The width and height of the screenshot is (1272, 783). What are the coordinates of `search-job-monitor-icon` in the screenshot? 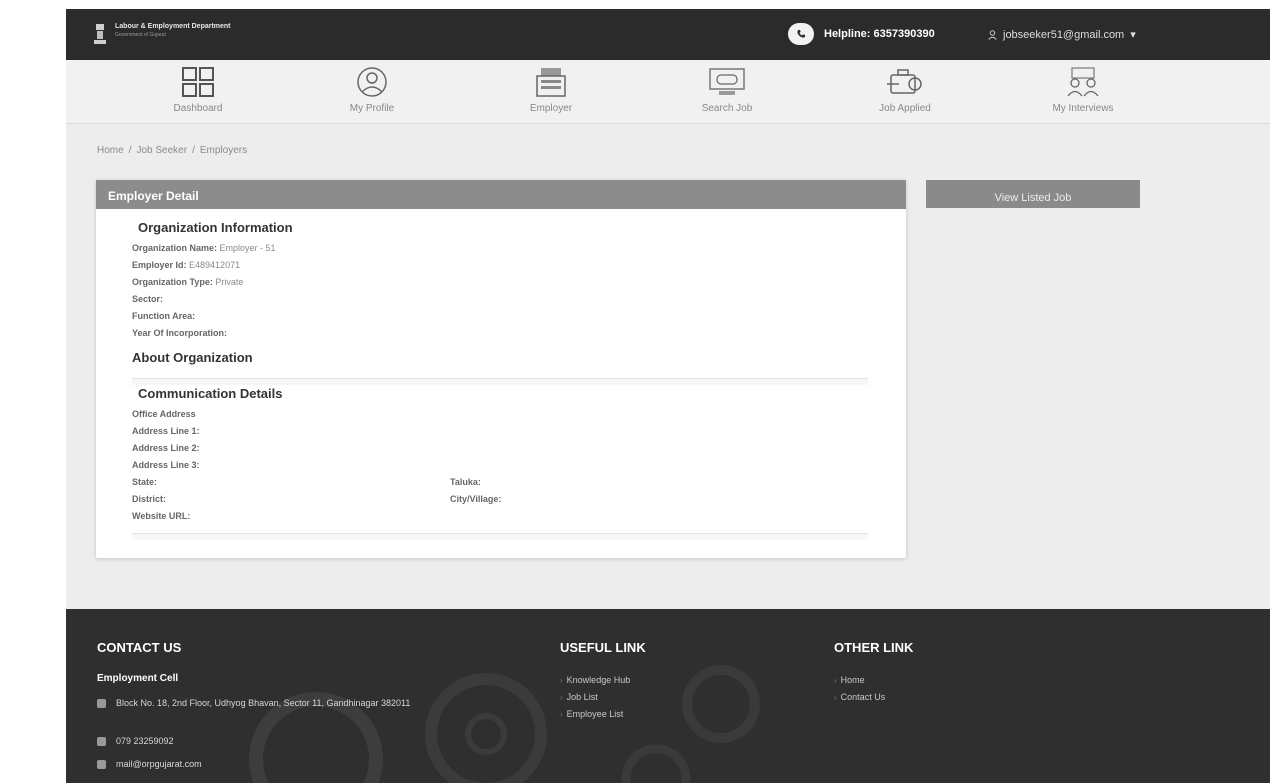 It's located at (727, 81).